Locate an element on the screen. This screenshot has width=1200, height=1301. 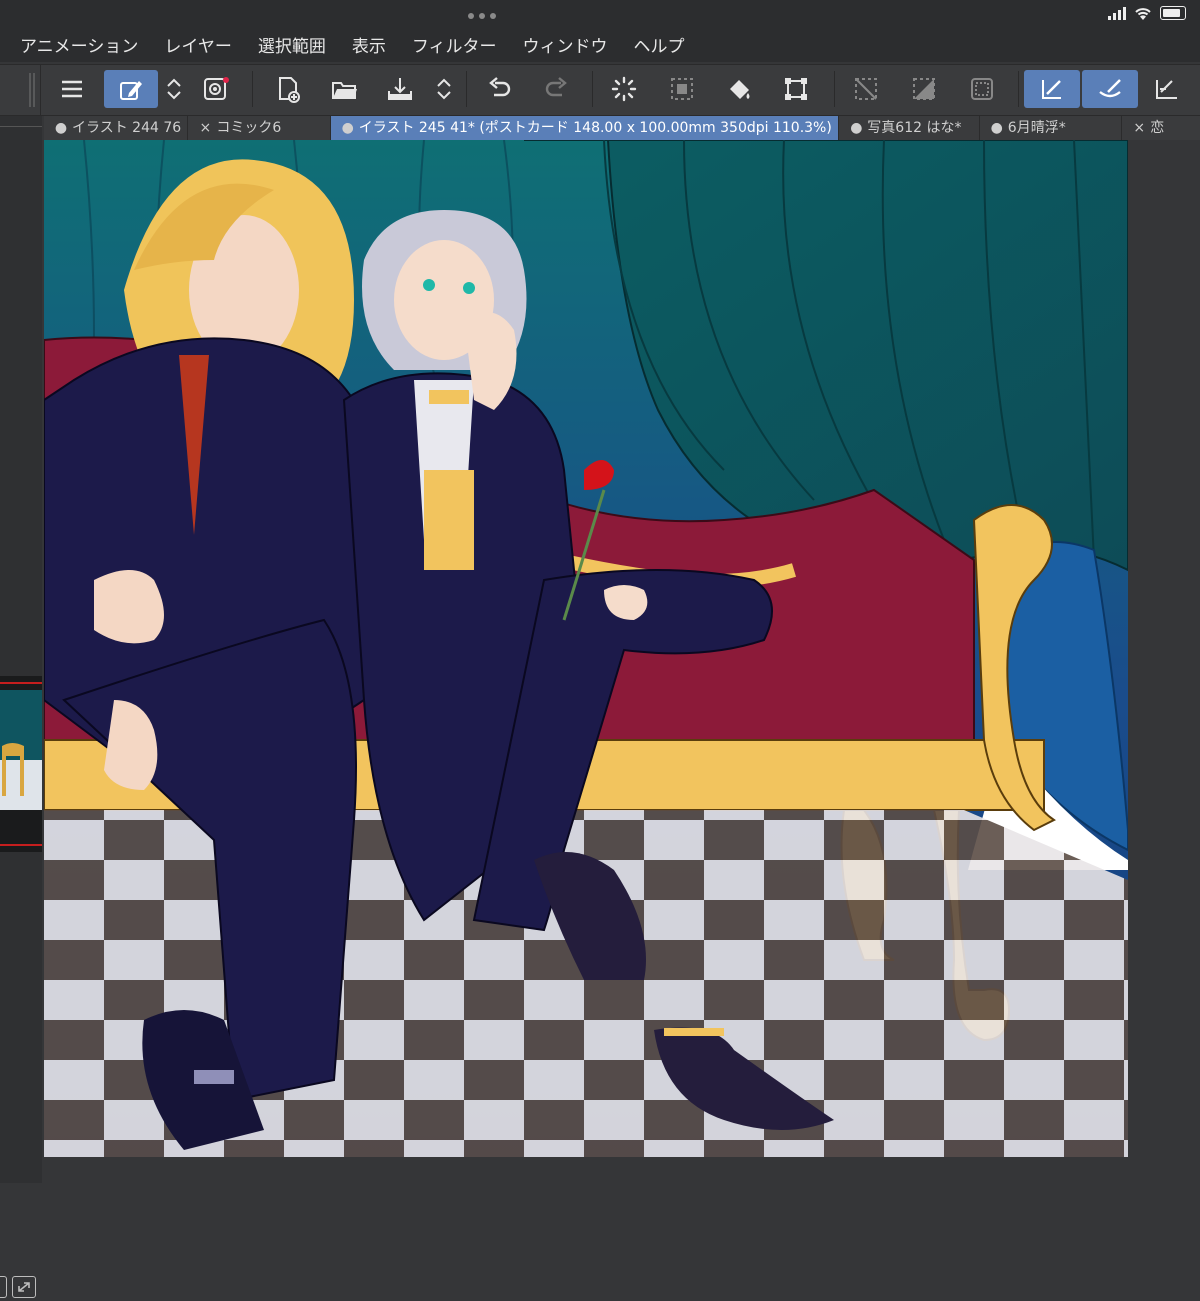
tab-comic-6: × コミック6 is located at coordinates (259, 128).